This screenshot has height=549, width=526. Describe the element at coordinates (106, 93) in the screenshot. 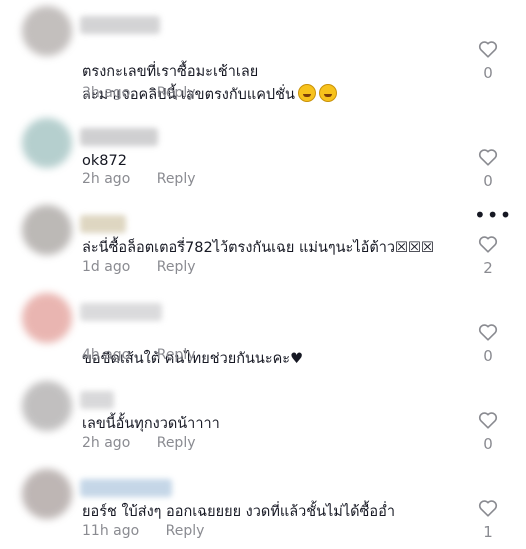

I see `timestamp: 3h ago` at that location.